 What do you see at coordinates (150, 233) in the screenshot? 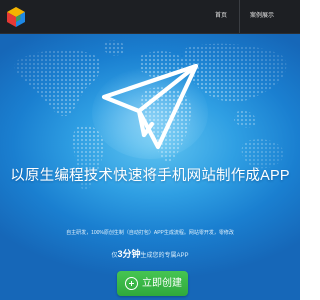
I see `hero-description: 自主研发，100%原创生制（自动打包）APP生成流程。网站零开发，零修改` at bounding box center [150, 233].